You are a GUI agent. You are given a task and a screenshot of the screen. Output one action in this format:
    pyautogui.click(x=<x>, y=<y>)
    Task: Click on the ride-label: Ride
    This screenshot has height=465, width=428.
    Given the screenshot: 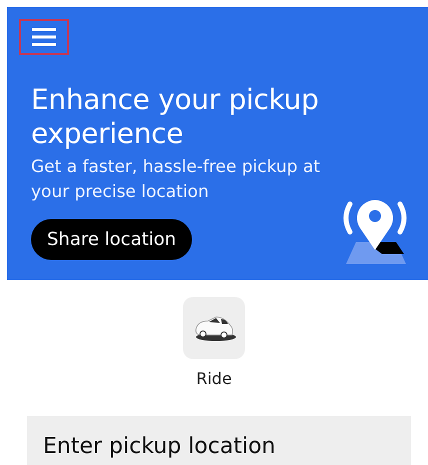 What is the action you would take?
    pyautogui.click(x=214, y=378)
    